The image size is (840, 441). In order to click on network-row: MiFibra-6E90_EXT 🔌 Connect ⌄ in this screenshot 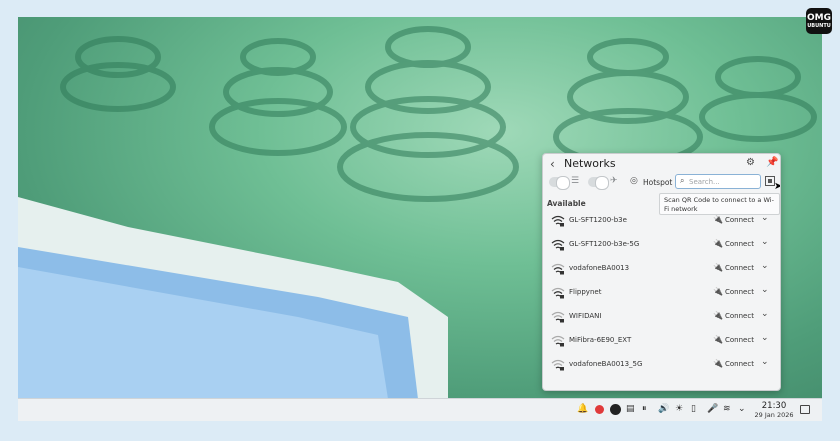, I will do `click(661, 343)`.